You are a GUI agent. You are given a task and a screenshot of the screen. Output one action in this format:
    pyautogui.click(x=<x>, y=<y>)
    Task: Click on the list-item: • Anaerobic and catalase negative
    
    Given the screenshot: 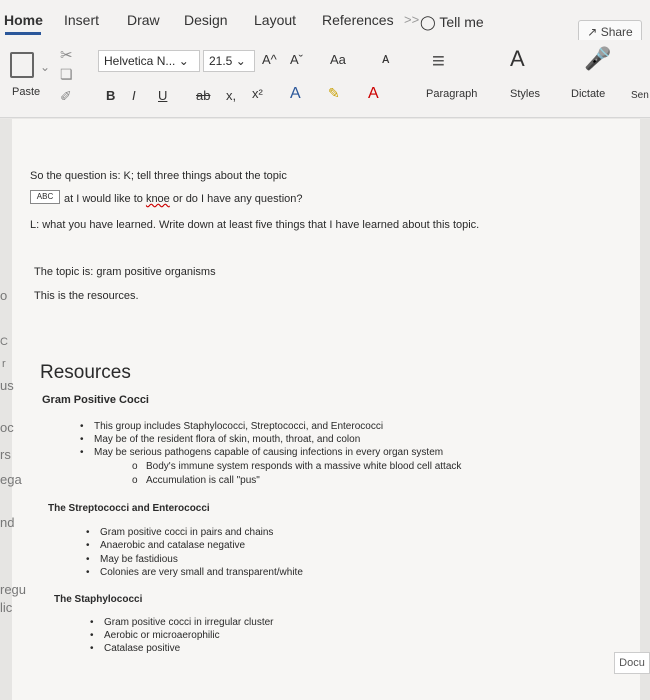 What is the action you would take?
    pyautogui.click(x=166, y=545)
    